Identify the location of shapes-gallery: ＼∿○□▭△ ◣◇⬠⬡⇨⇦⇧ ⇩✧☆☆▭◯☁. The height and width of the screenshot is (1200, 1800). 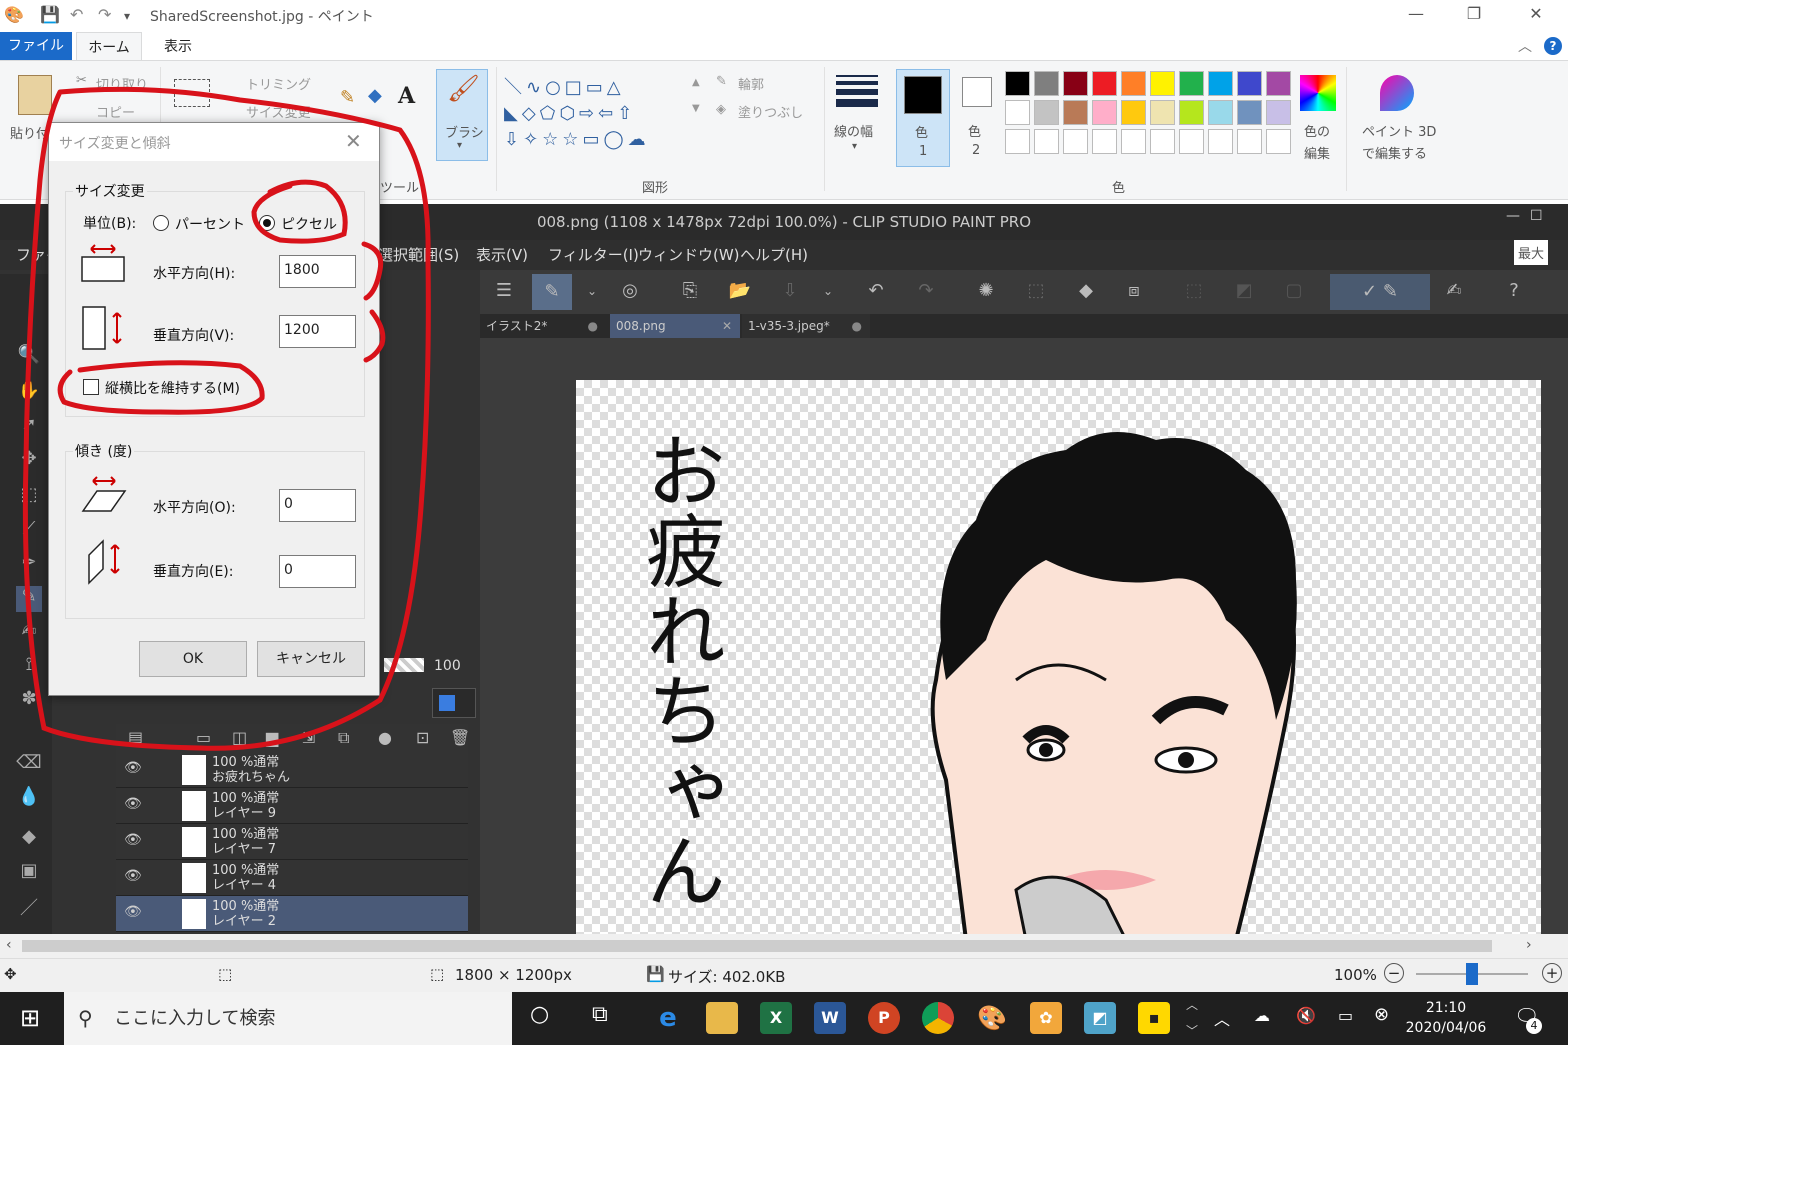
(594, 115).